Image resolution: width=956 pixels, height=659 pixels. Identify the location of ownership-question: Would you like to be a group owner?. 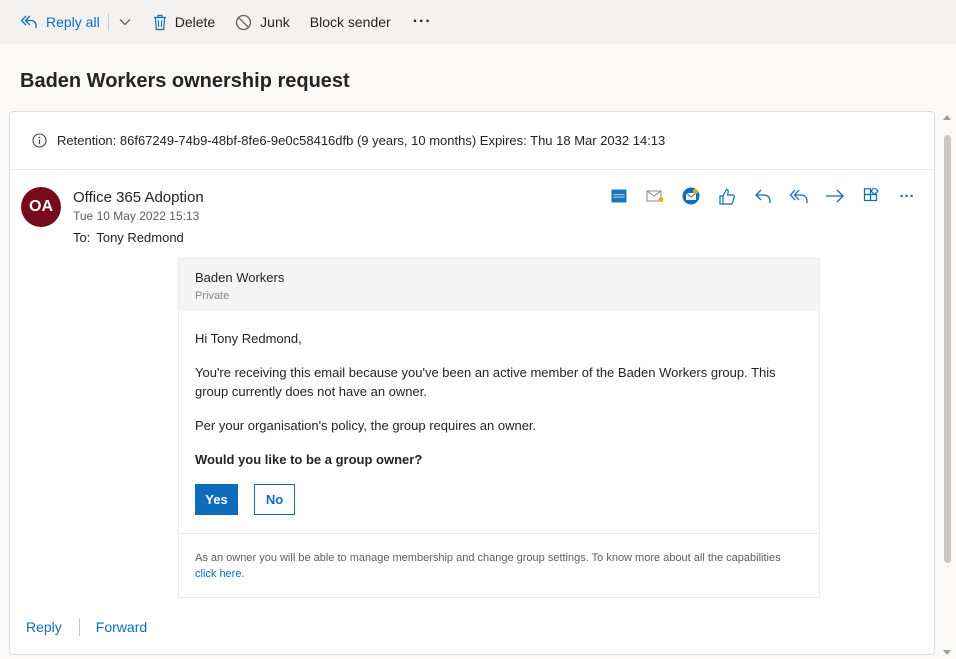
(309, 459).